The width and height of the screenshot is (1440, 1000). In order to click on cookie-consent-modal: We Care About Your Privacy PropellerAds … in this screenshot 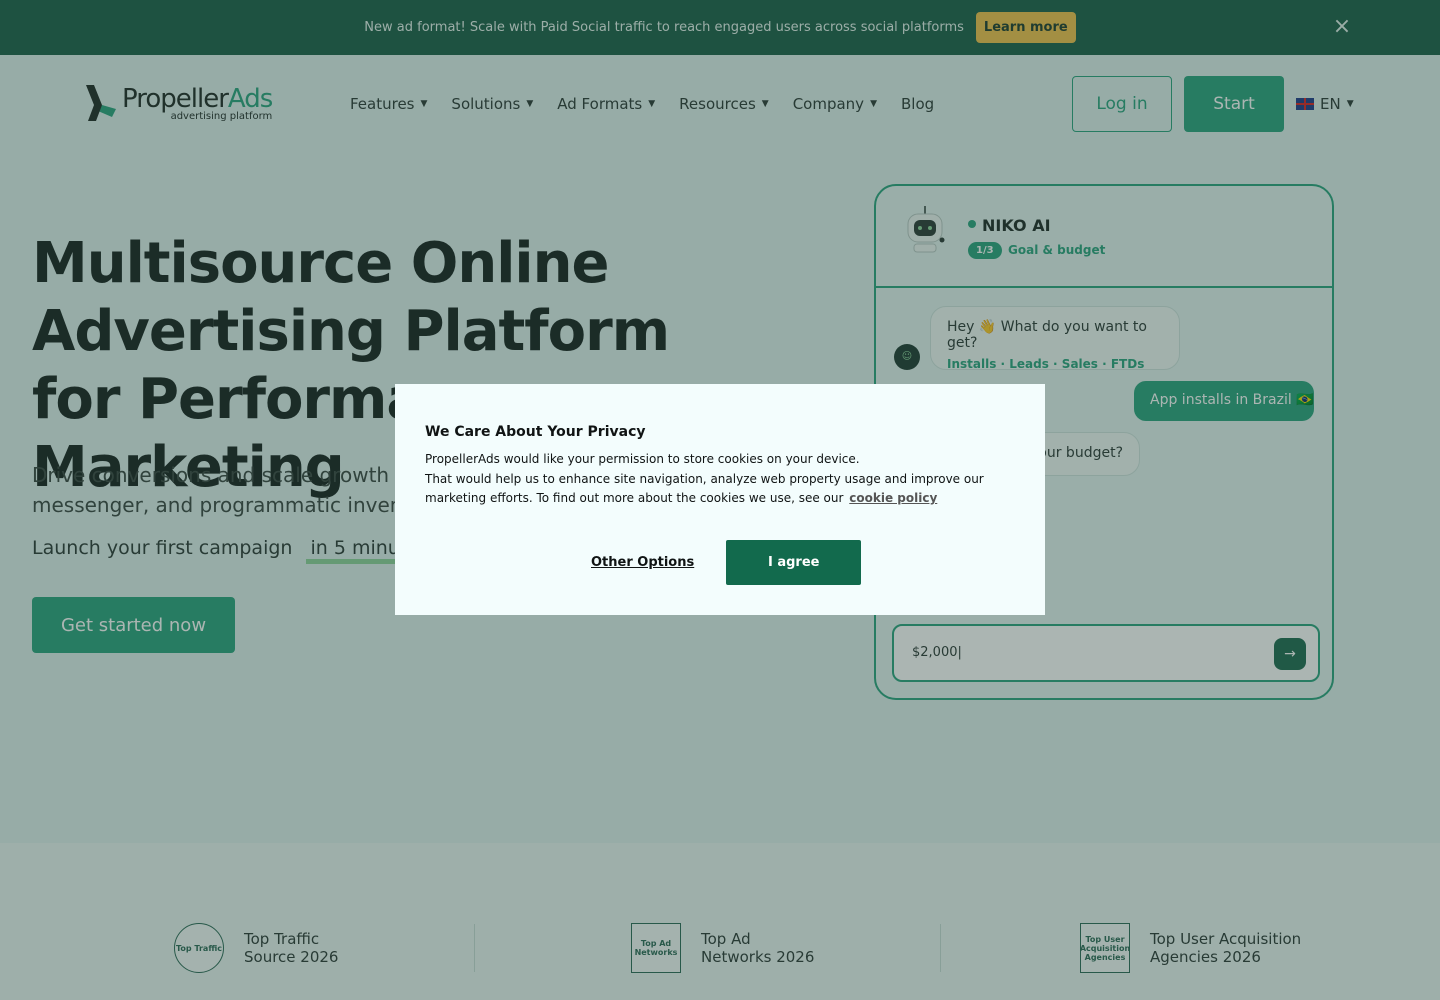, I will do `click(720, 499)`.